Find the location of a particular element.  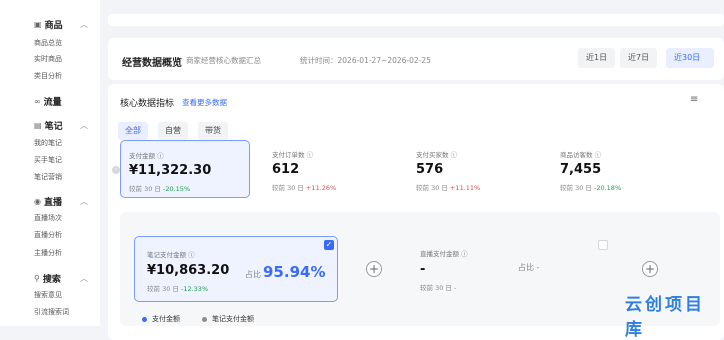

sidebar-item-product-overview: 商品总览 is located at coordinates (48, 43).